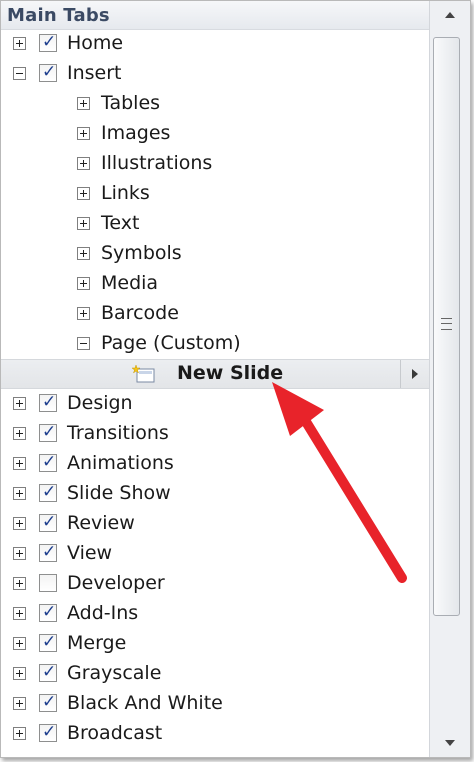  What do you see at coordinates (215, 164) in the screenshot?
I see `group-row-illustrations: Illustrations` at bounding box center [215, 164].